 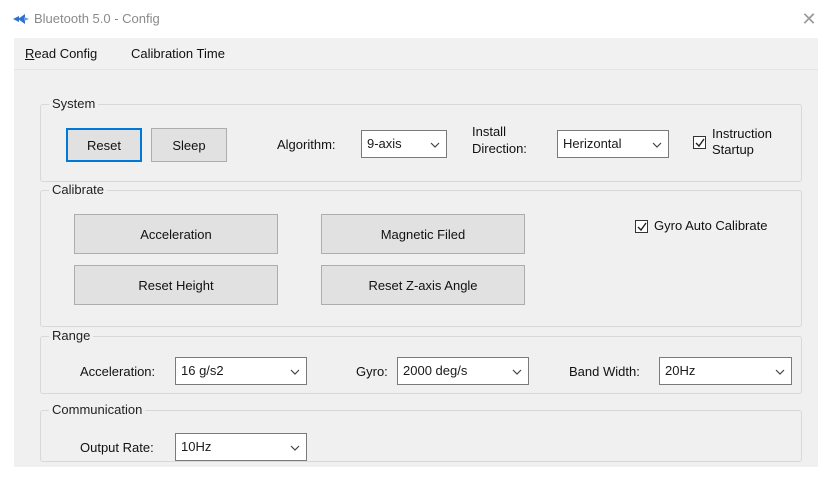 I want to click on close-icon: ✕, so click(x=809, y=18).